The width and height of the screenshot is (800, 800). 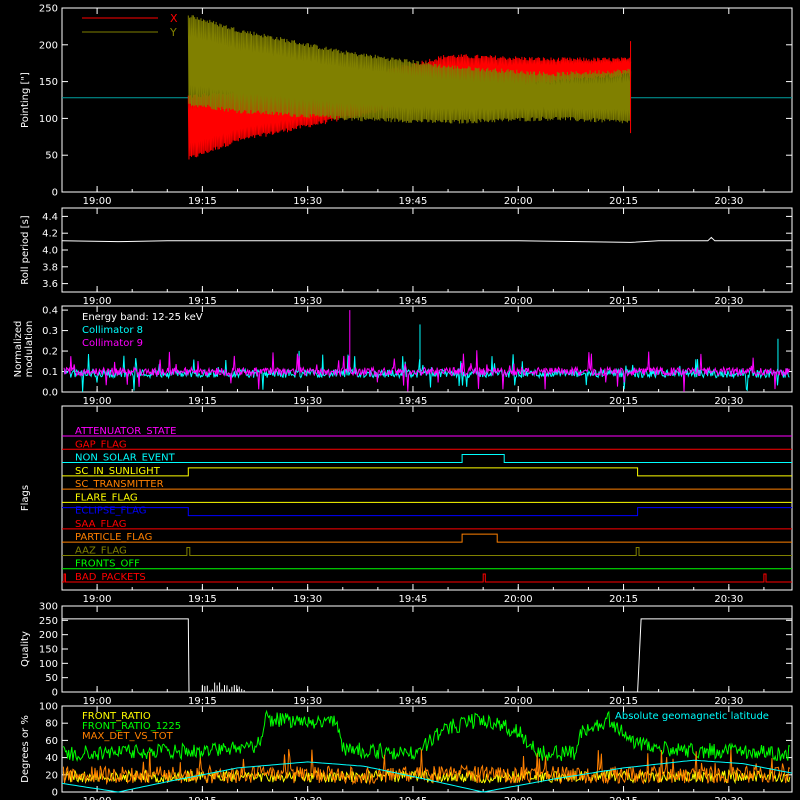 What do you see at coordinates (307, 798) in the screenshot?
I see `ratios-xtick-label-2: 19:30` at bounding box center [307, 798].